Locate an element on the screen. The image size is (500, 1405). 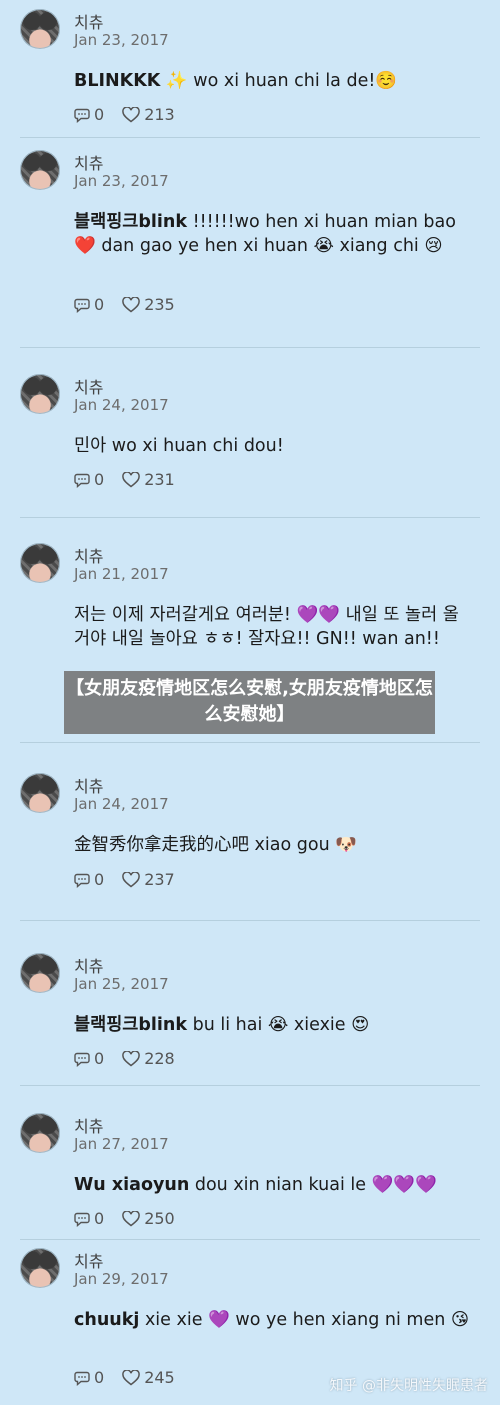
comment-text: 블랙핑크blink bu li hai 😭 xiexie 😍 is located at coordinates (274, 1025).